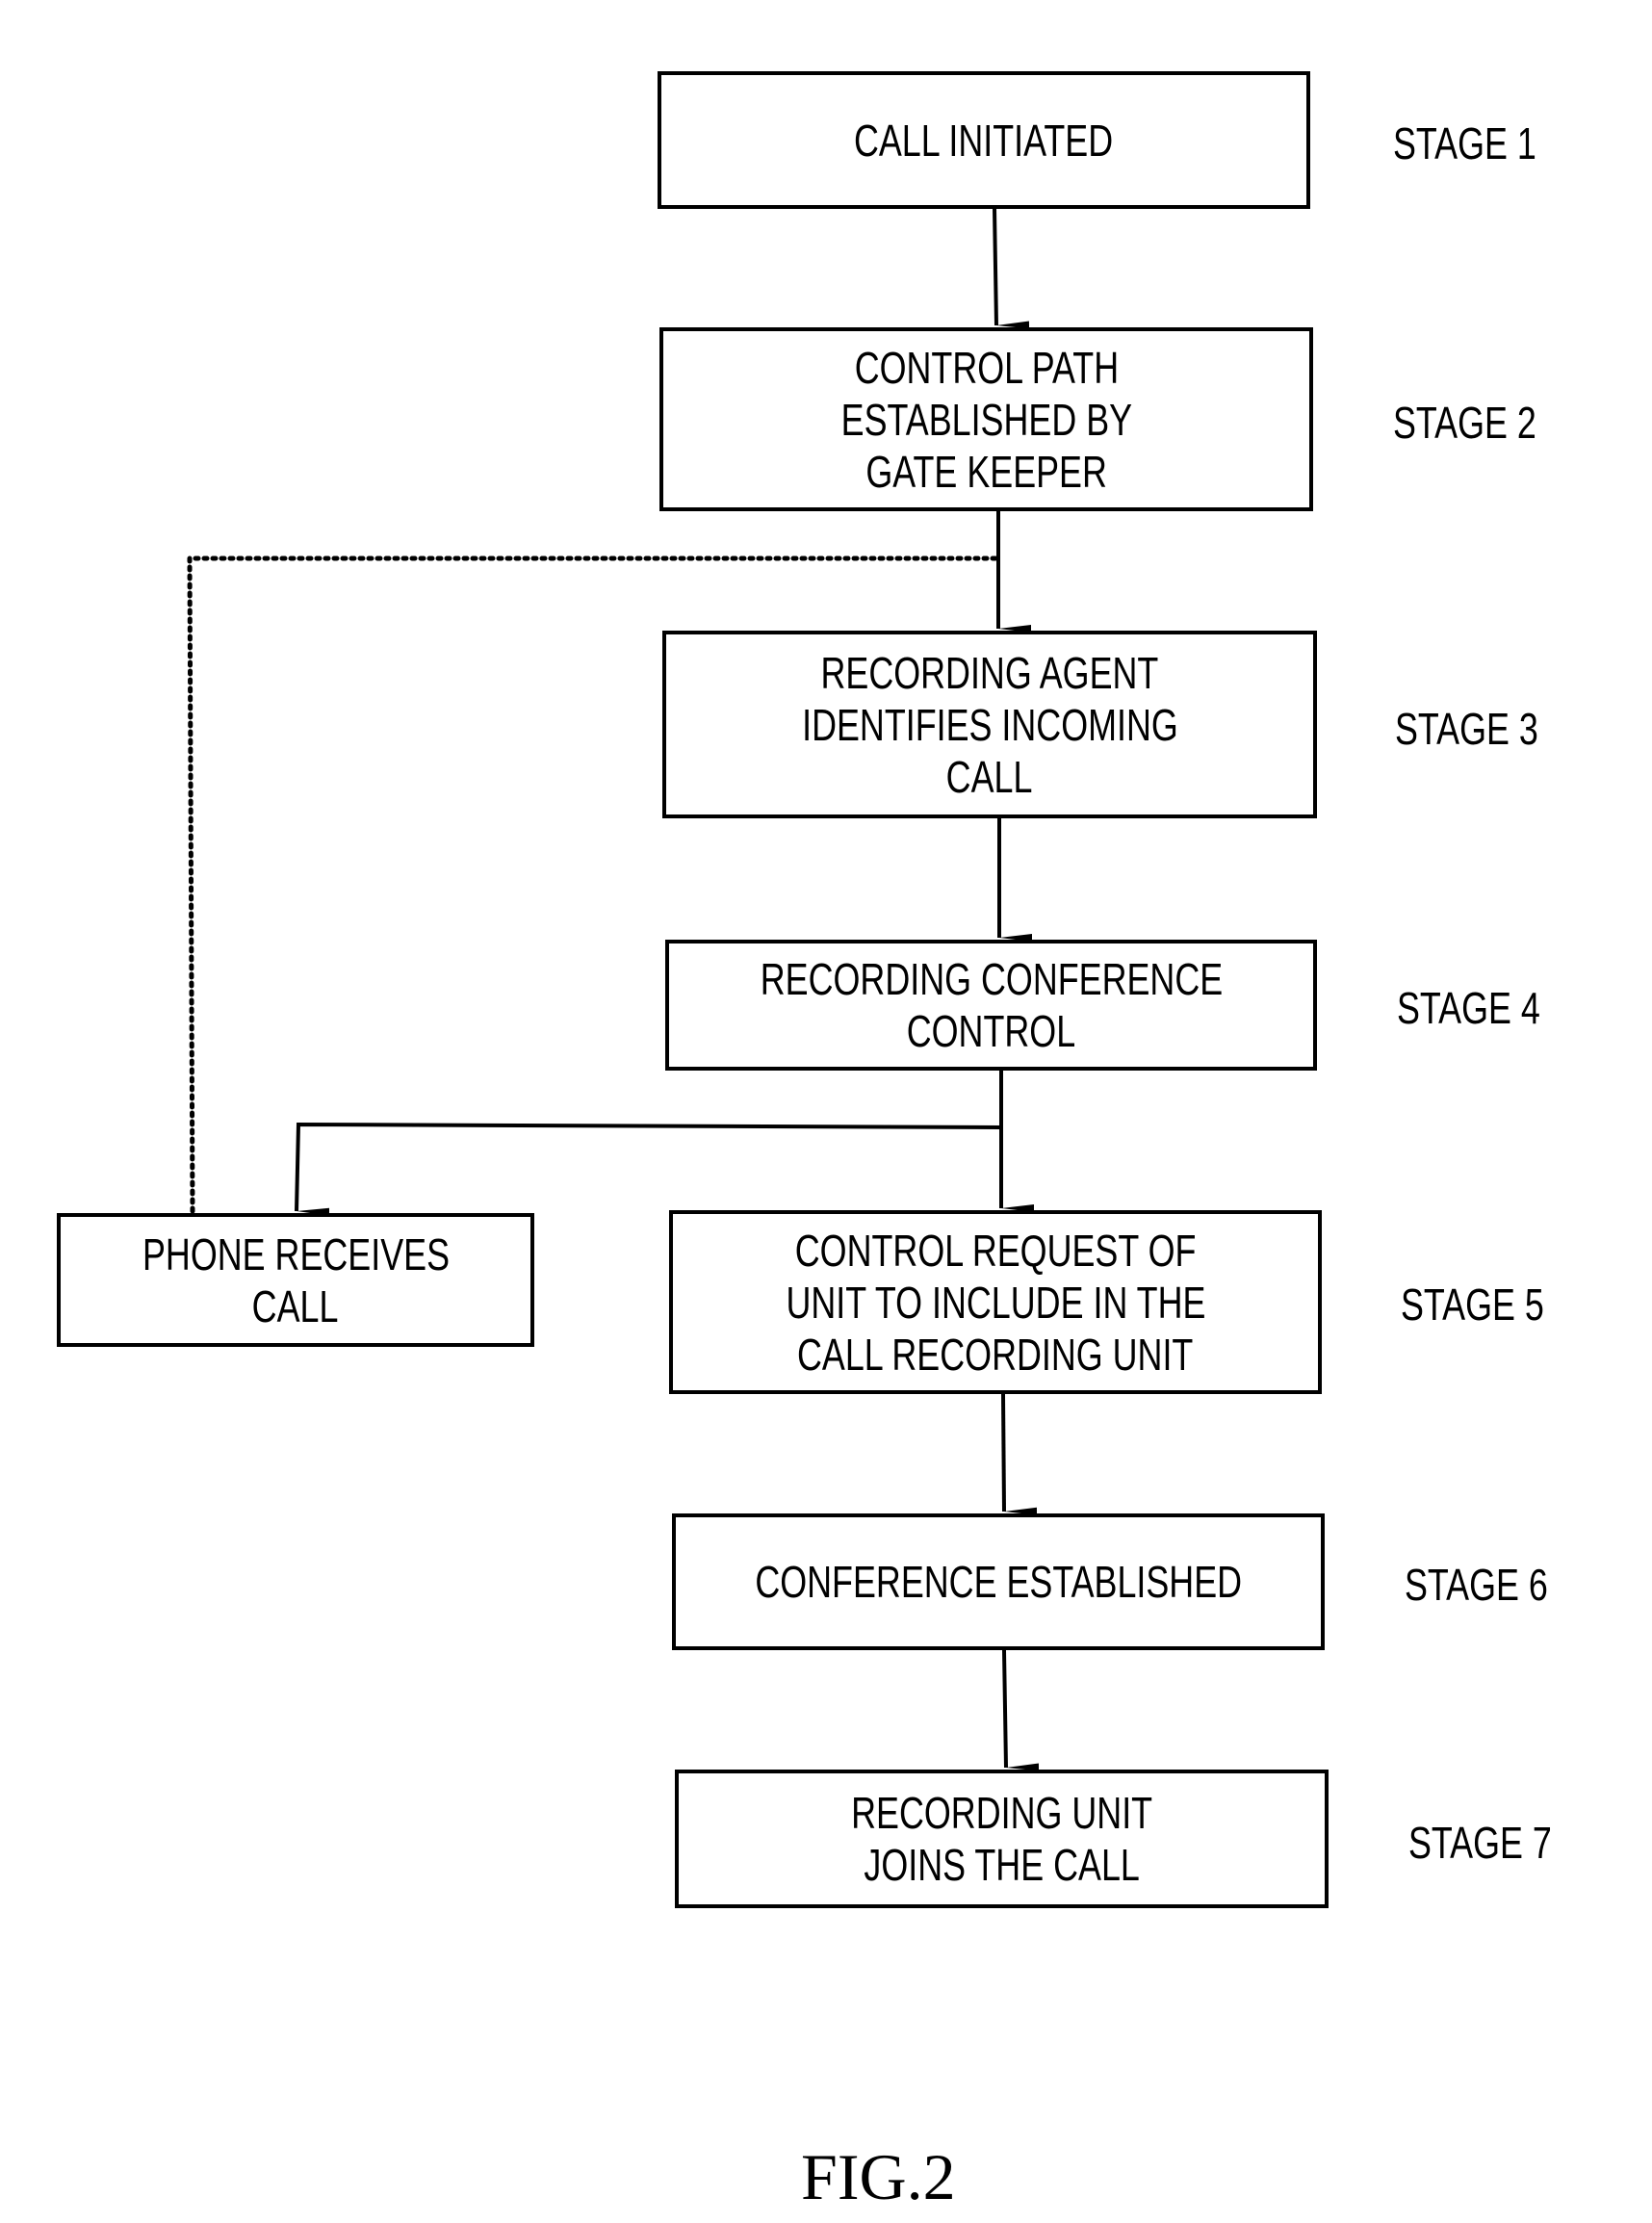 The image size is (1652, 2223). Describe the element at coordinates (986, 471) in the screenshot. I see `box-text: GATE KEEPER` at that location.